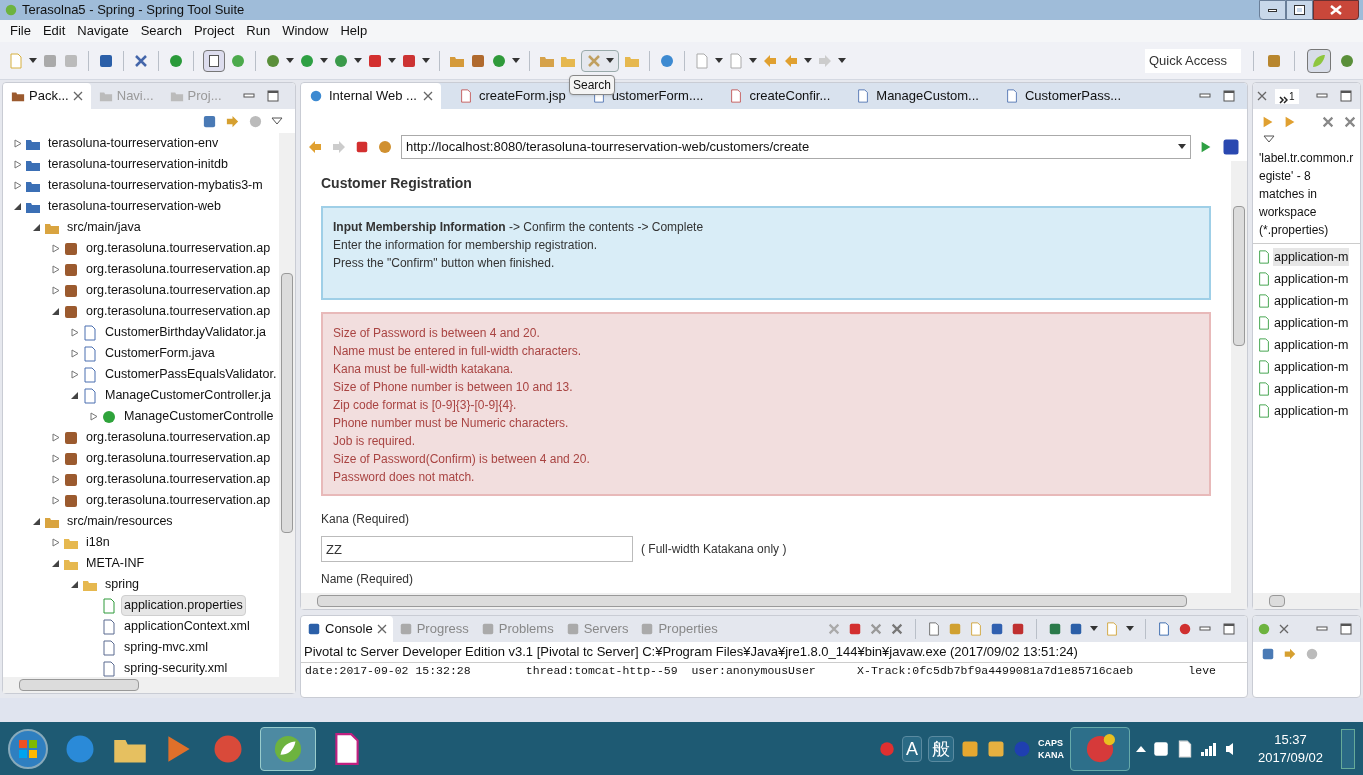  What do you see at coordinates (458, 351) in the screenshot?
I see `error-message: Name must be entered in full-width characters.` at bounding box center [458, 351].